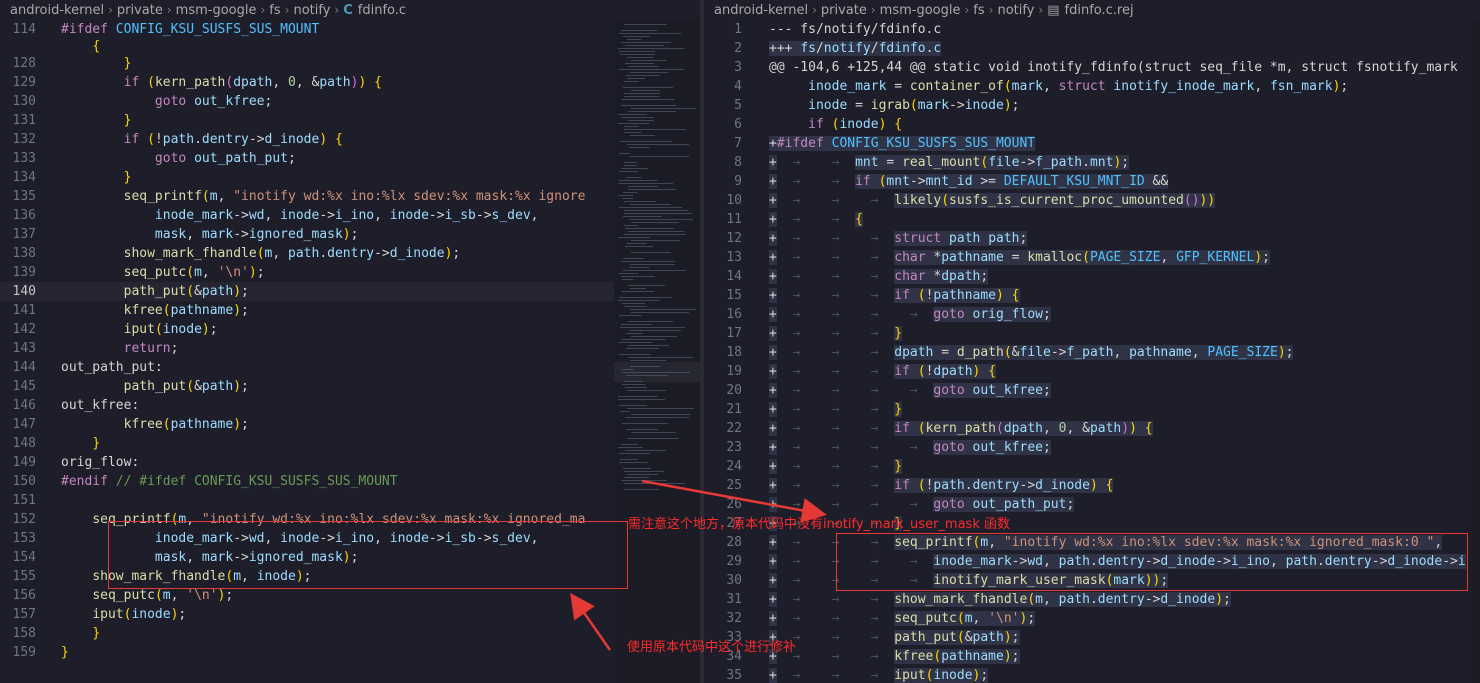 This screenshot has width=1480, height=683. Describe the element at coordinates (350, 652) in the screenshot. I see `code-line: 159}` at that location.